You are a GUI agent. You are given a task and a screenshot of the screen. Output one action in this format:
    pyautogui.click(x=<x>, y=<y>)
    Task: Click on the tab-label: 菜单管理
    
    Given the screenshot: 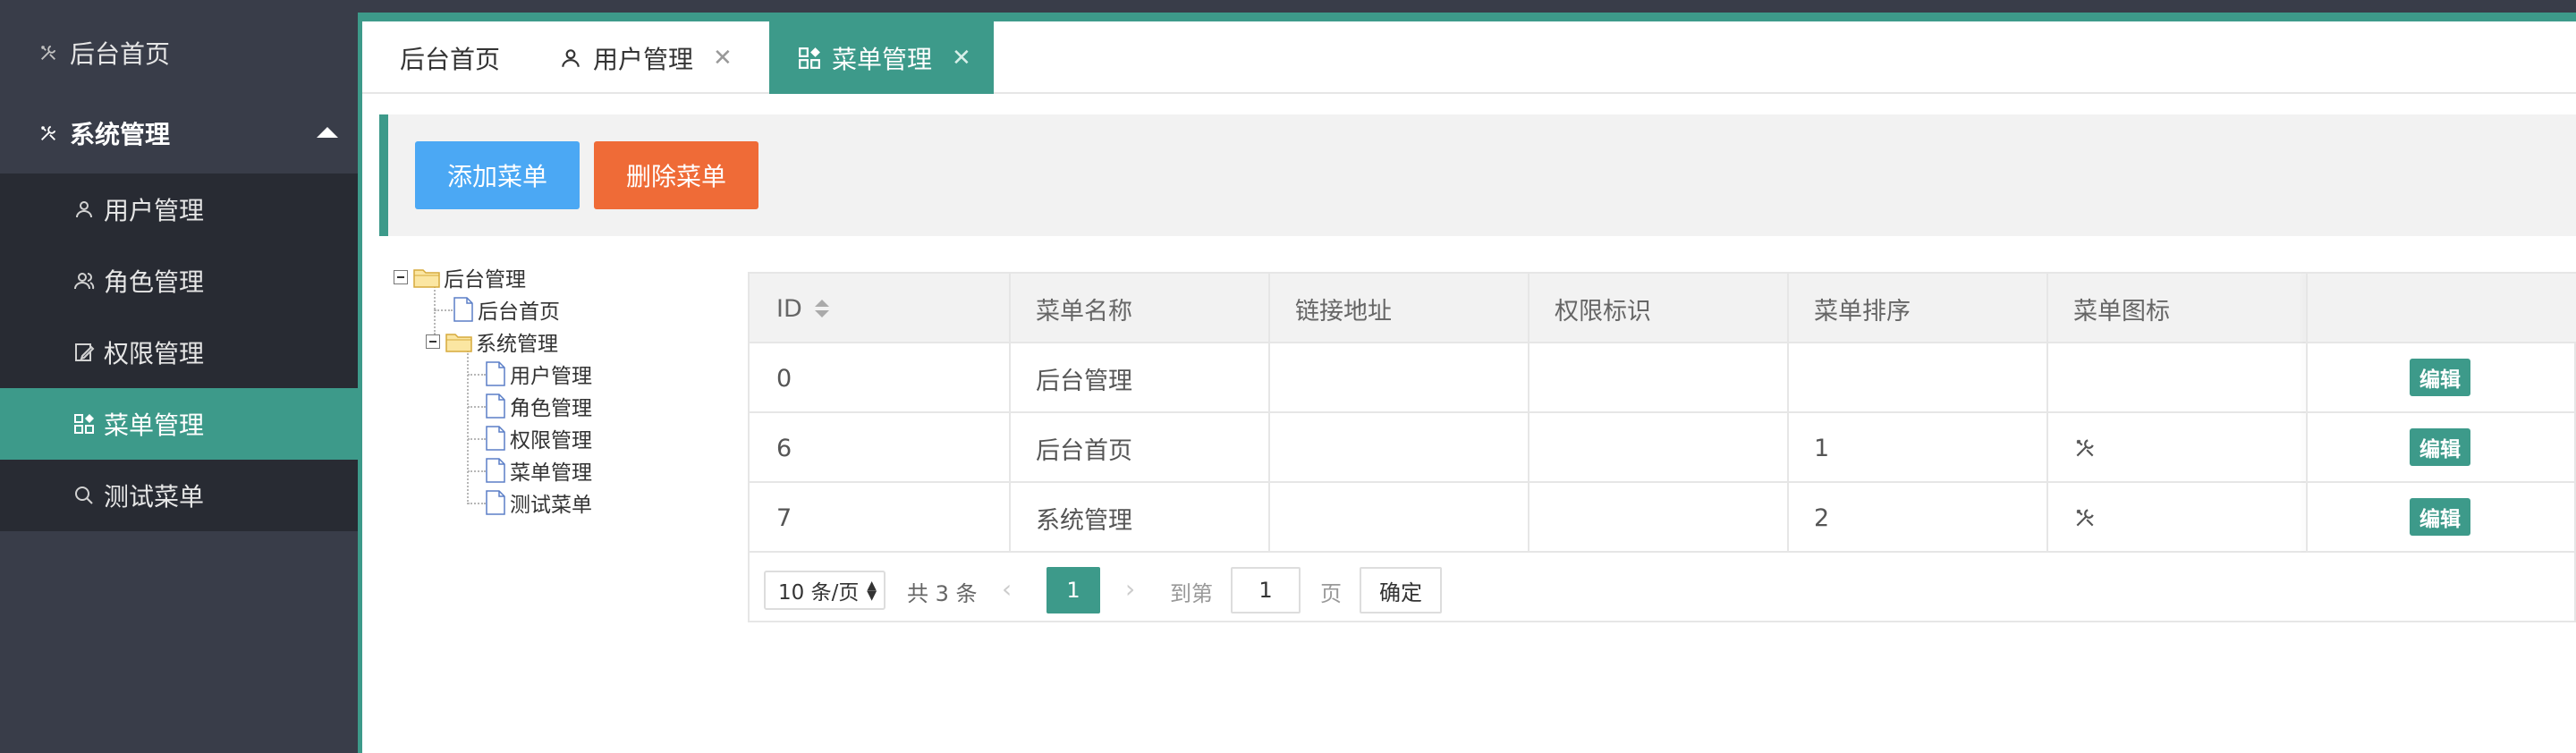 What is the action you would take?
    pyautogui.click(x=882, y=59)
    